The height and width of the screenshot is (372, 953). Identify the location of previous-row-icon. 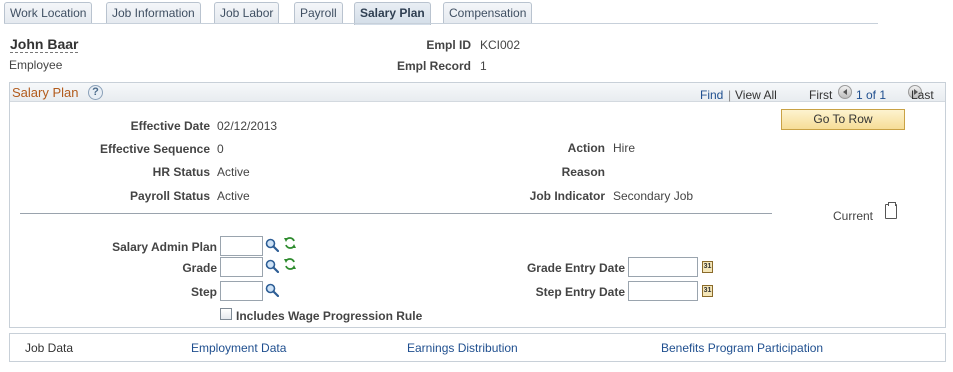
(845, 92).